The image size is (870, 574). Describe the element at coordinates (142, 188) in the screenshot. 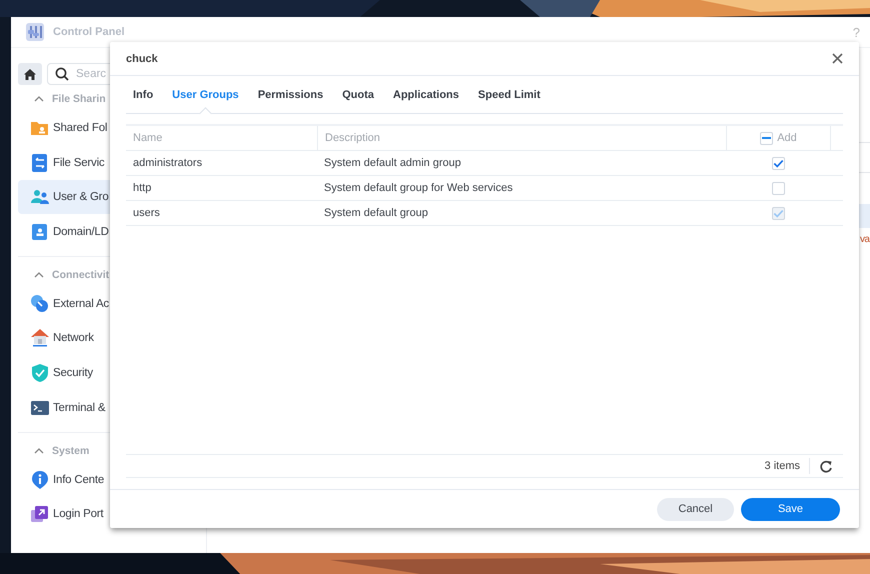

I see `table-cell-text: http` at that location.